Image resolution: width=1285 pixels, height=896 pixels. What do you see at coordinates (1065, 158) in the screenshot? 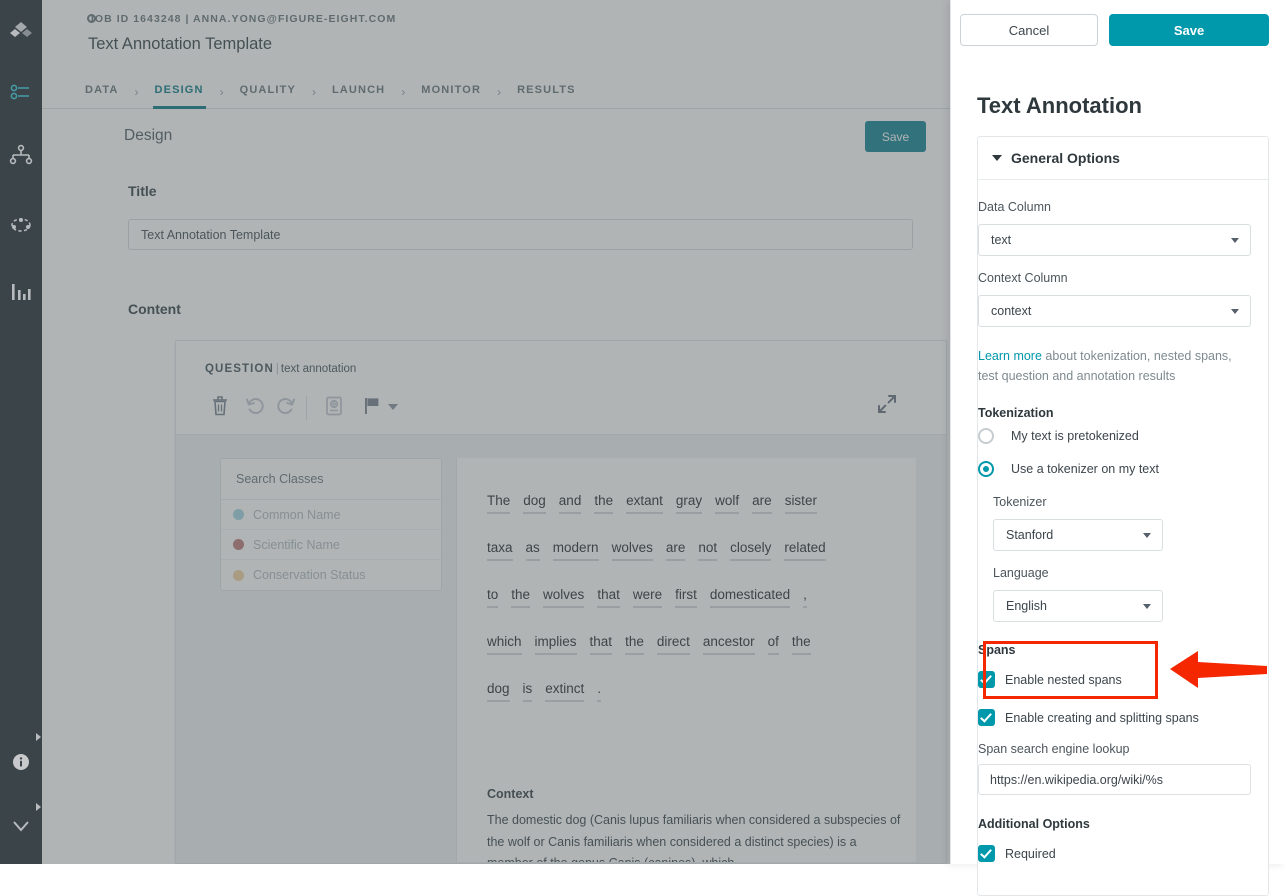
I see `general-options-label: General Options` at bounding box center [1065, 158].